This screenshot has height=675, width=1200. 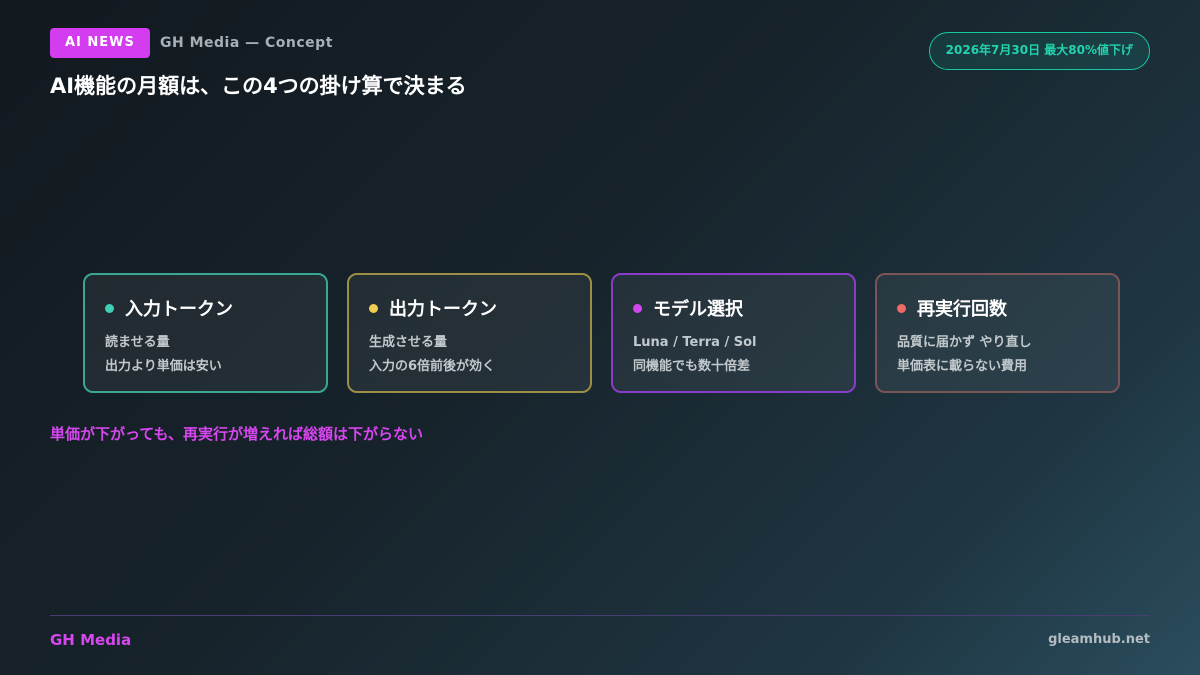 What do you see at coordinates (163, 366) in the screenshot?
I see `card-line: 出力より単価は安い` at bounding box center [163, 366].